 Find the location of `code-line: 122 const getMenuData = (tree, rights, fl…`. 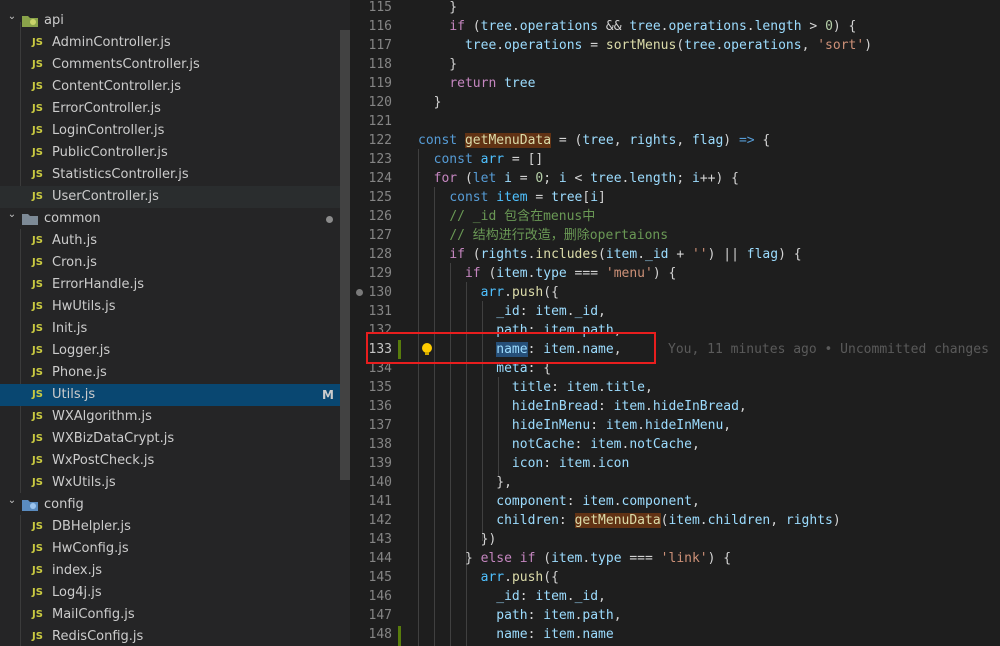

code-line: 122 const getMenuData = (tree, rights, fl… is located at coordinates (675, 140).